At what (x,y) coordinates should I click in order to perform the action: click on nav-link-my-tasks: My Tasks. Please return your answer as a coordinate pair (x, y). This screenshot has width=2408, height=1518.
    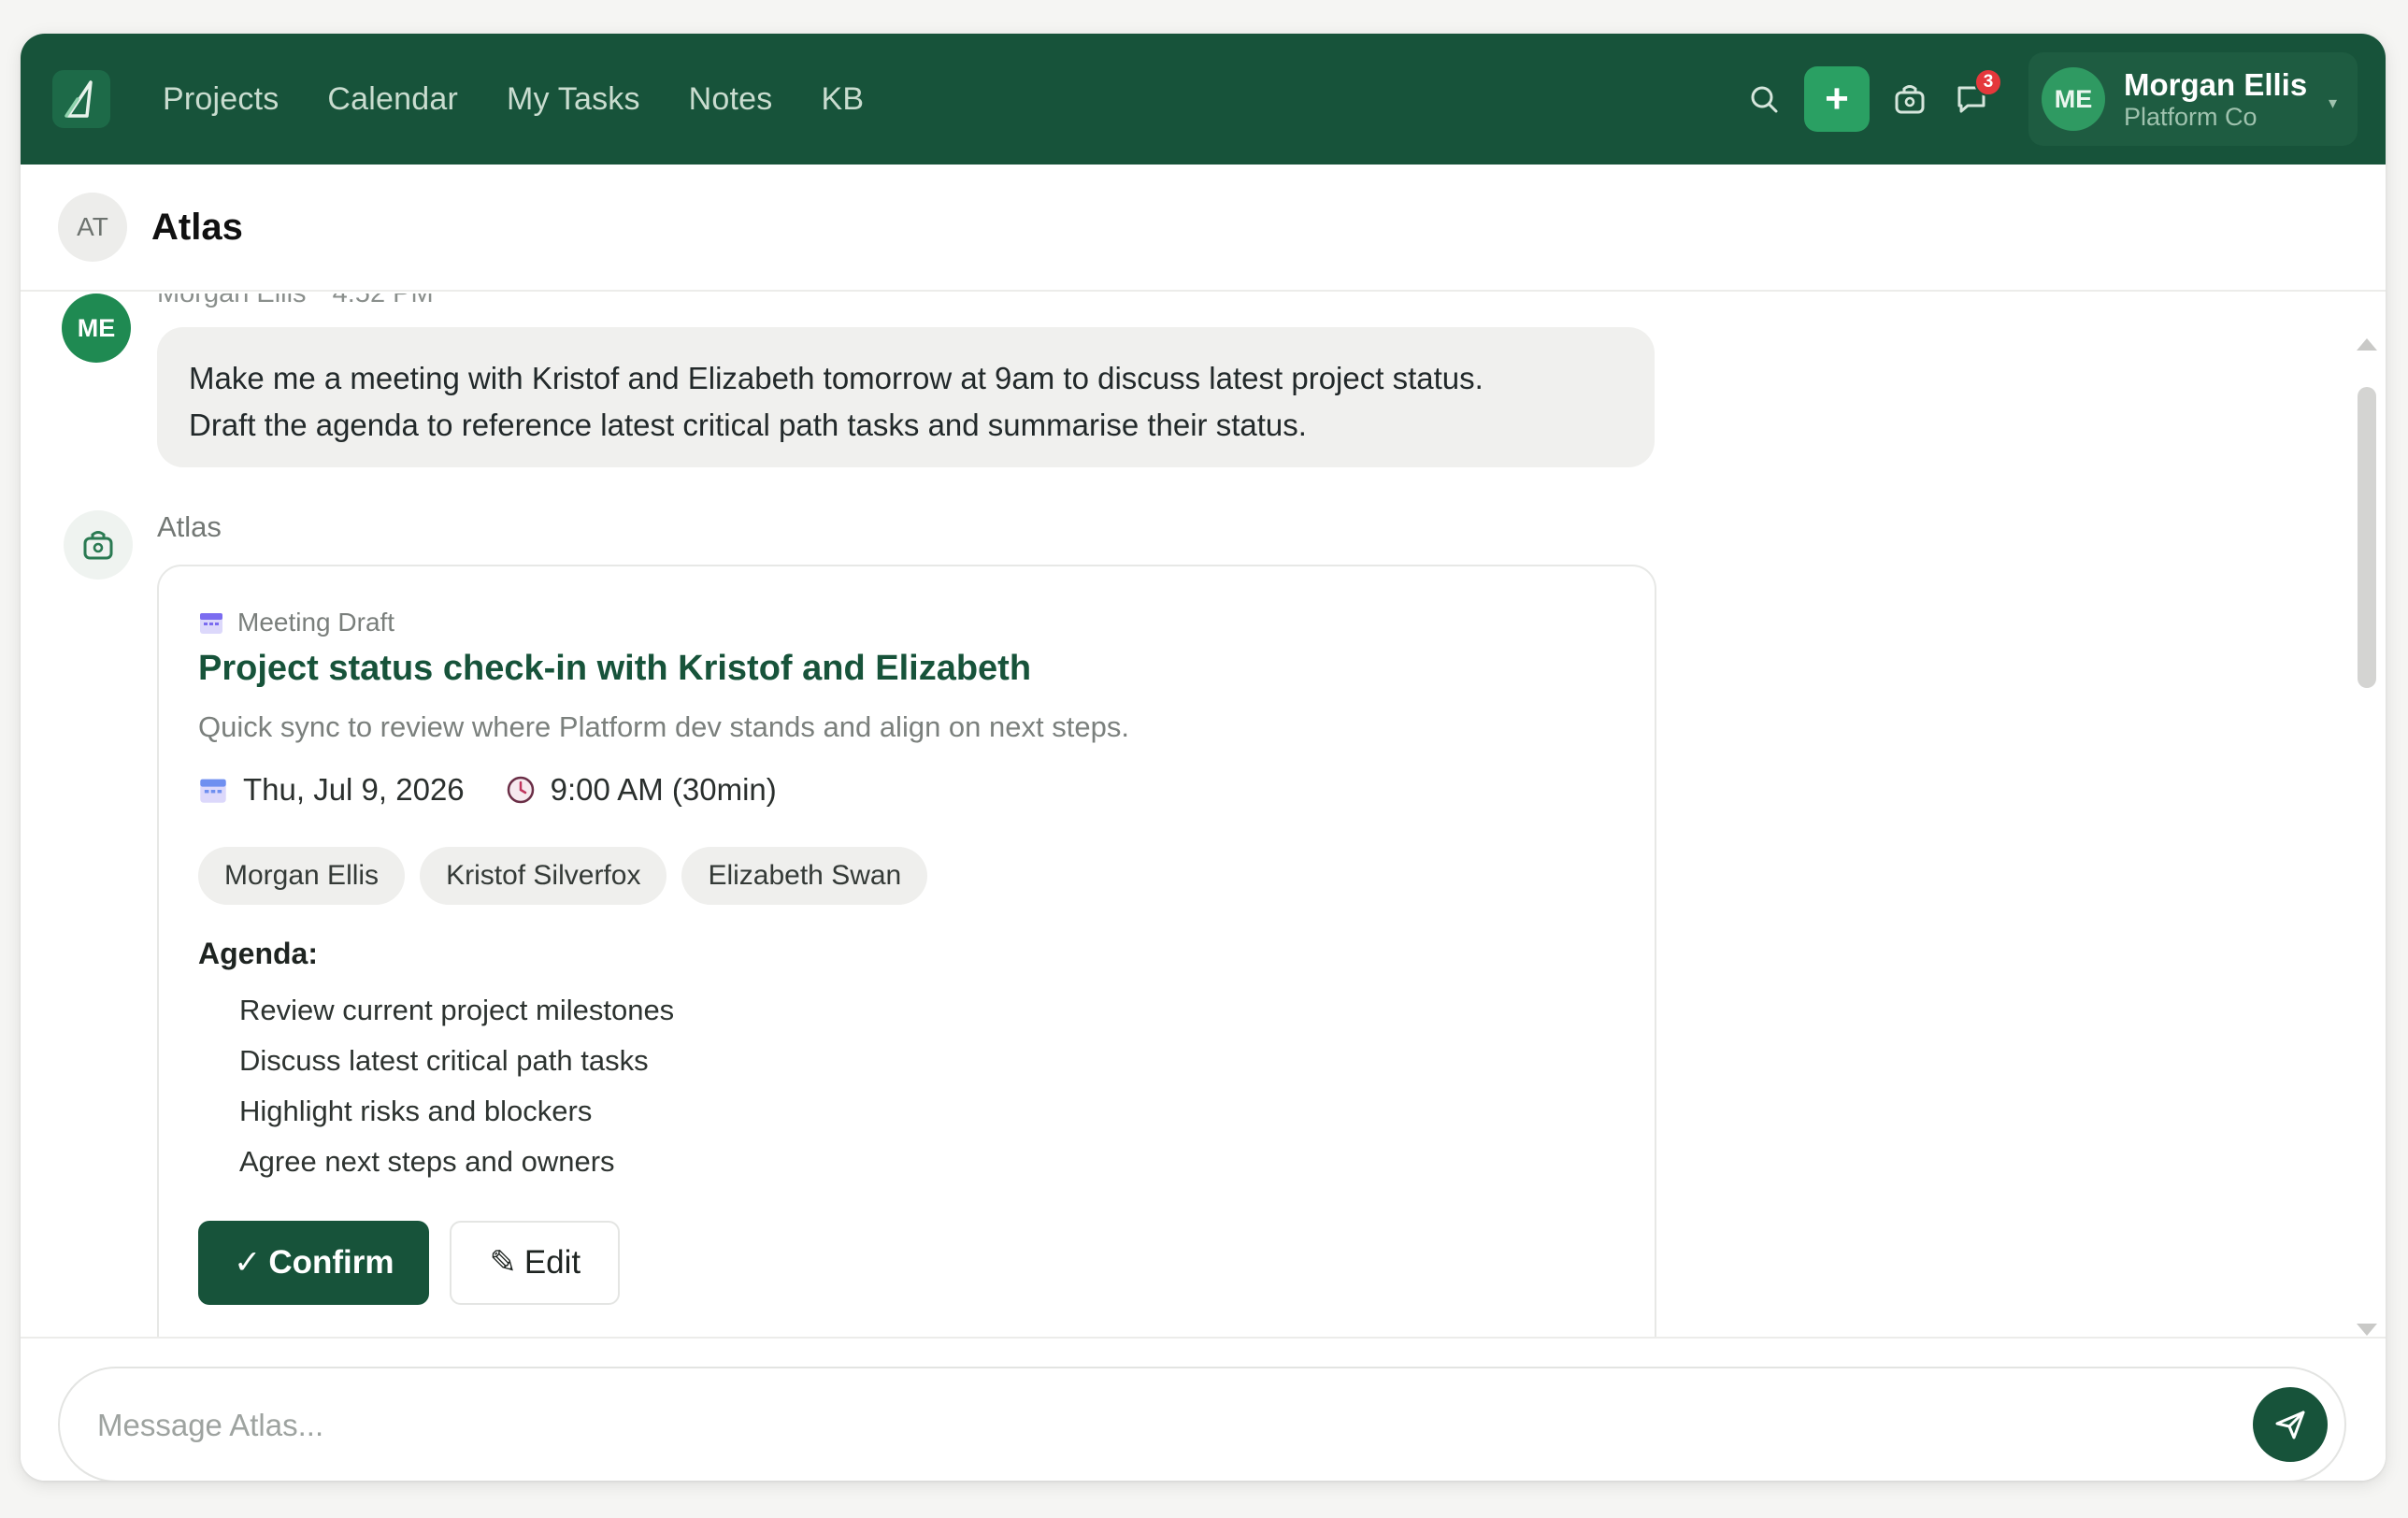
    Looking at the image, I should click on (573, 99).